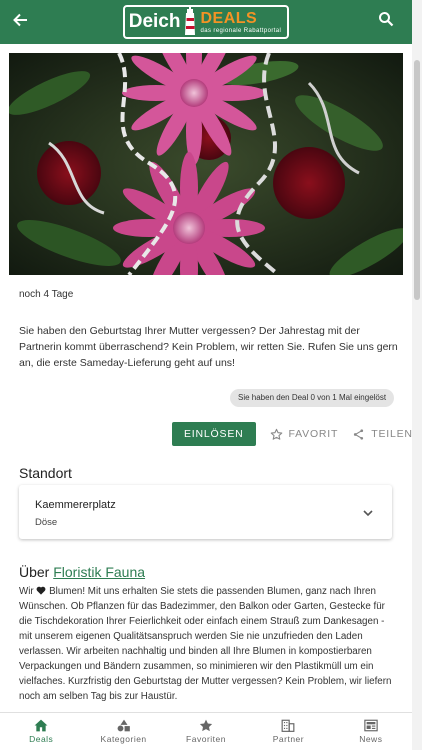 This screenshot has height=750, width=422. I want to click on app-bar: Deich DEALS das regionale Rabattportal, so click(206, 22).